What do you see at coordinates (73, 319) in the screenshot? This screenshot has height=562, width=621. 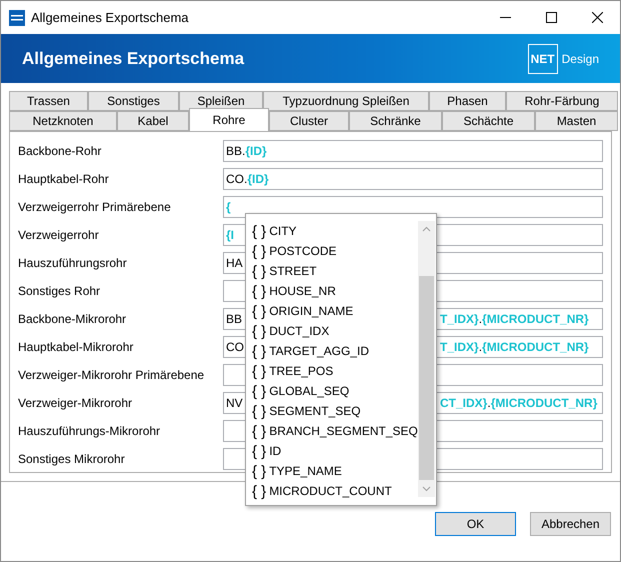 I see `field-label: Backbone-Mikrorohr` at bounding box center [73, 319].